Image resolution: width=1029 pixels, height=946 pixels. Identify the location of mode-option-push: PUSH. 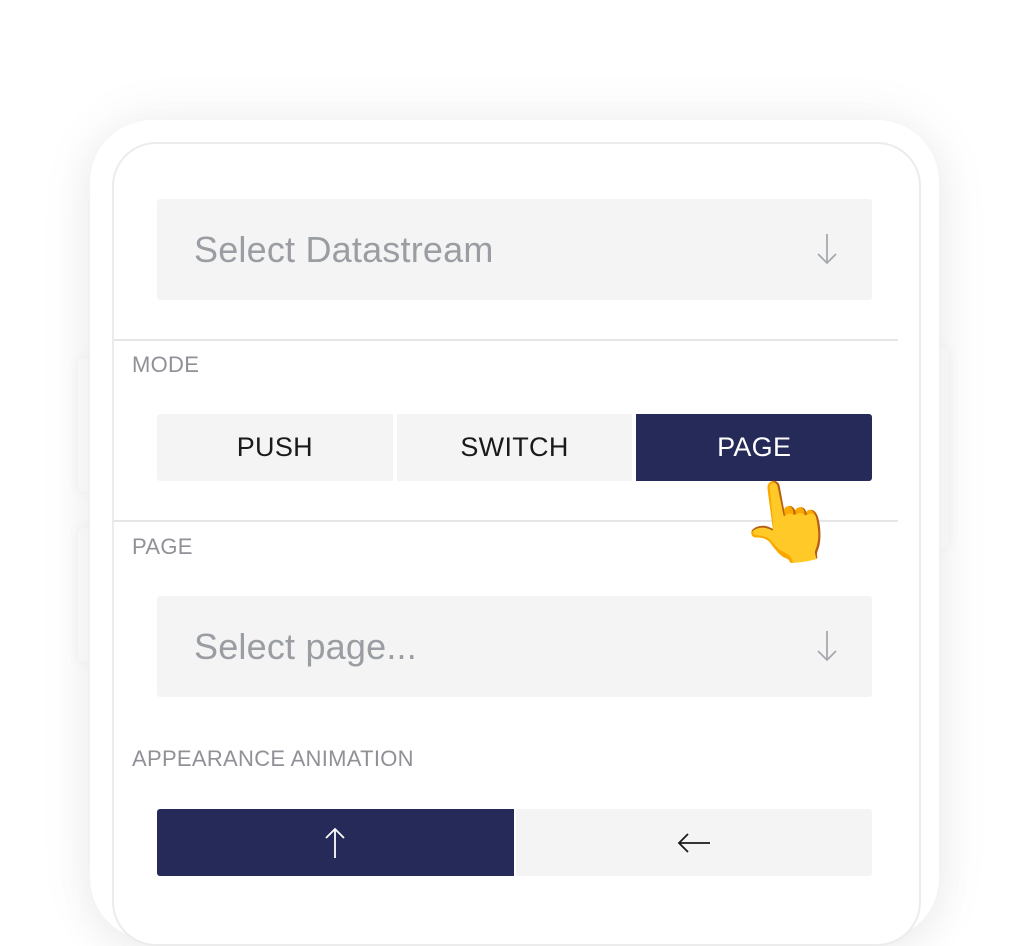
(275, 447).